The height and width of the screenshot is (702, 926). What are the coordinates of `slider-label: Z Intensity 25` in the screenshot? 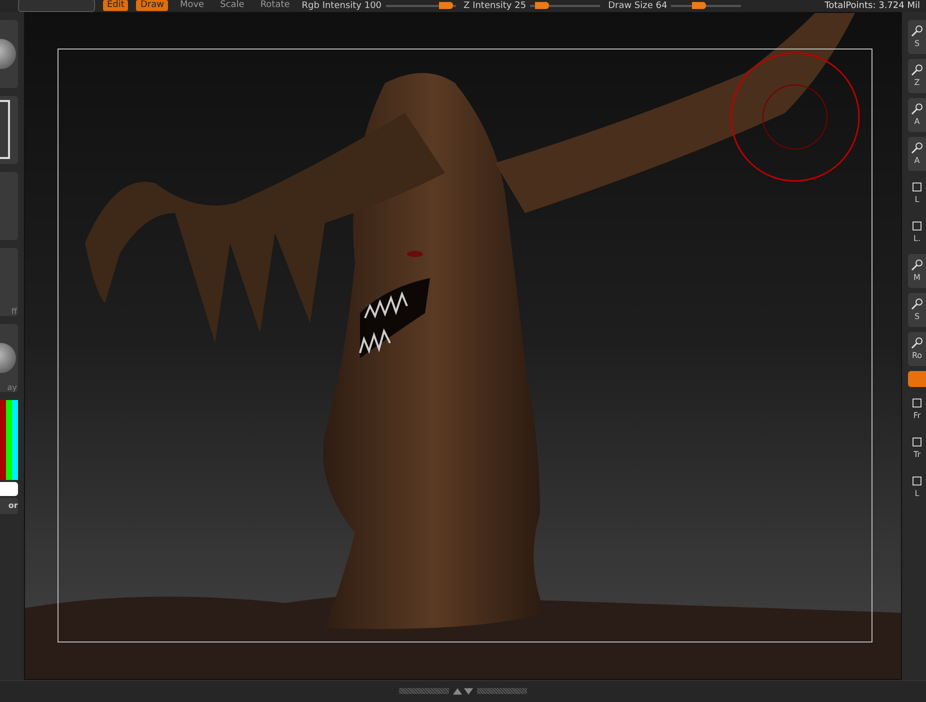 It's located at (495, 5).